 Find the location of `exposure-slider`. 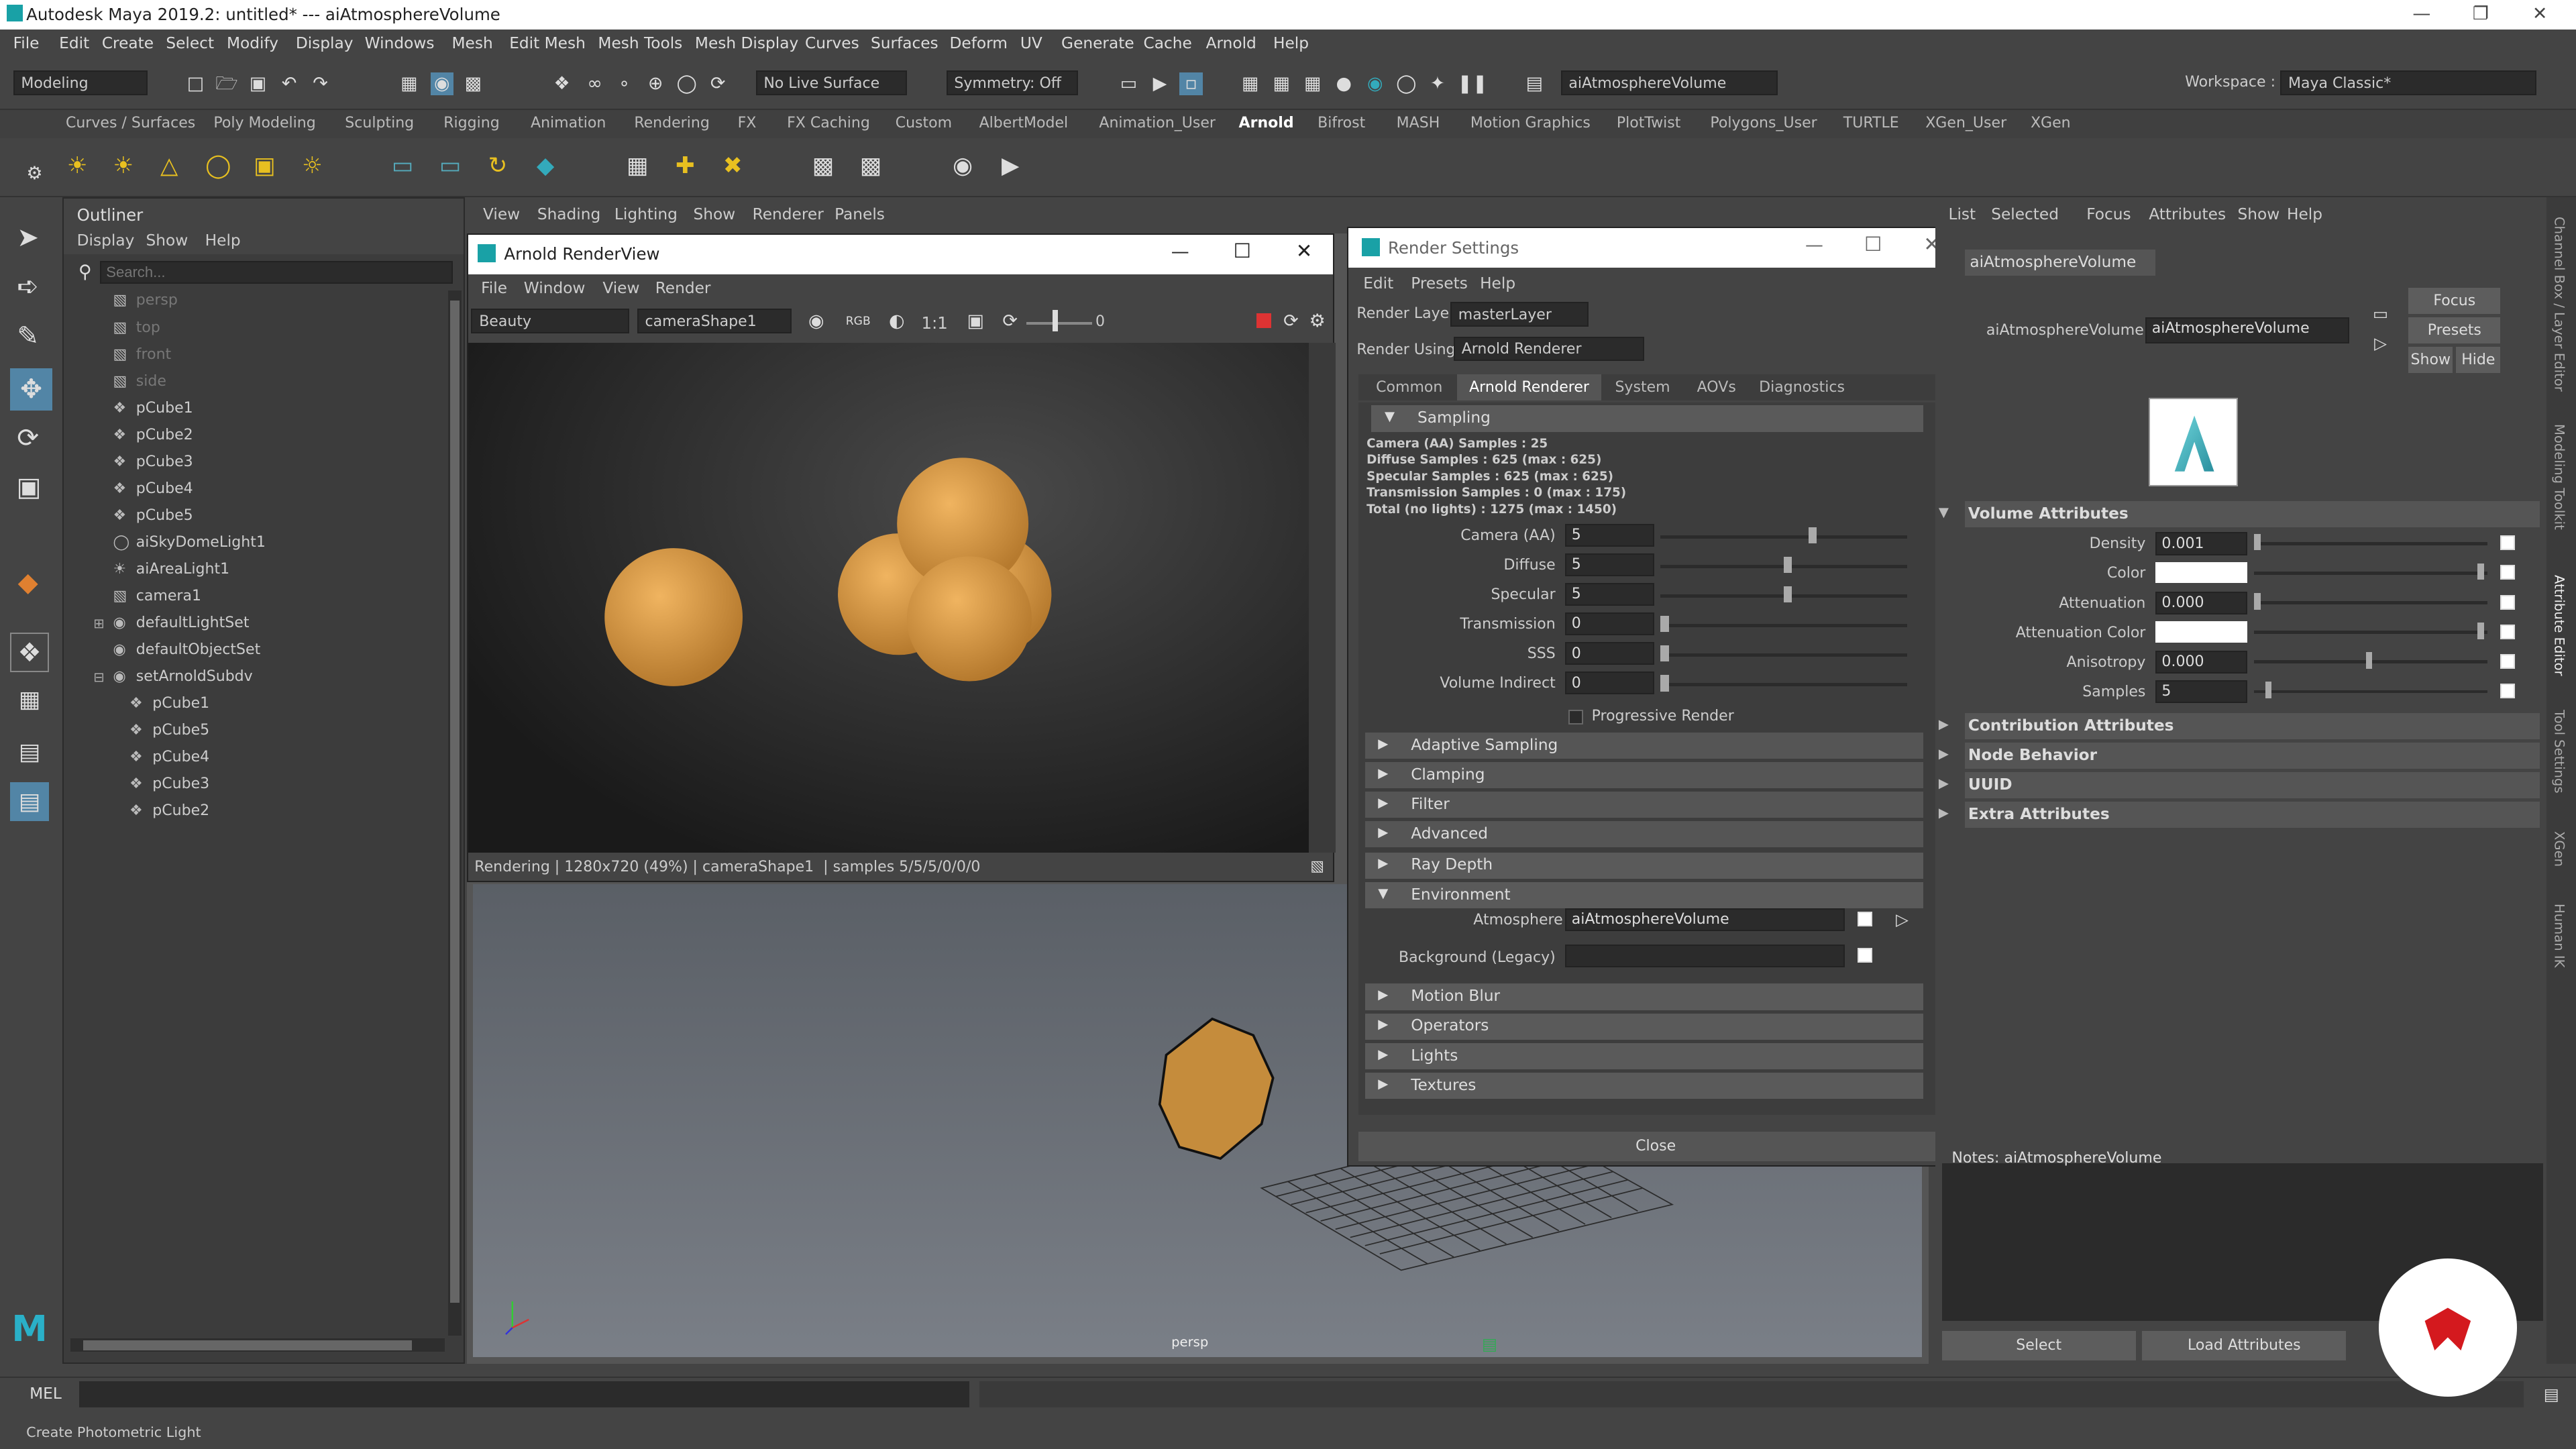

exposure-slider is located at coordinates (1059, 323).